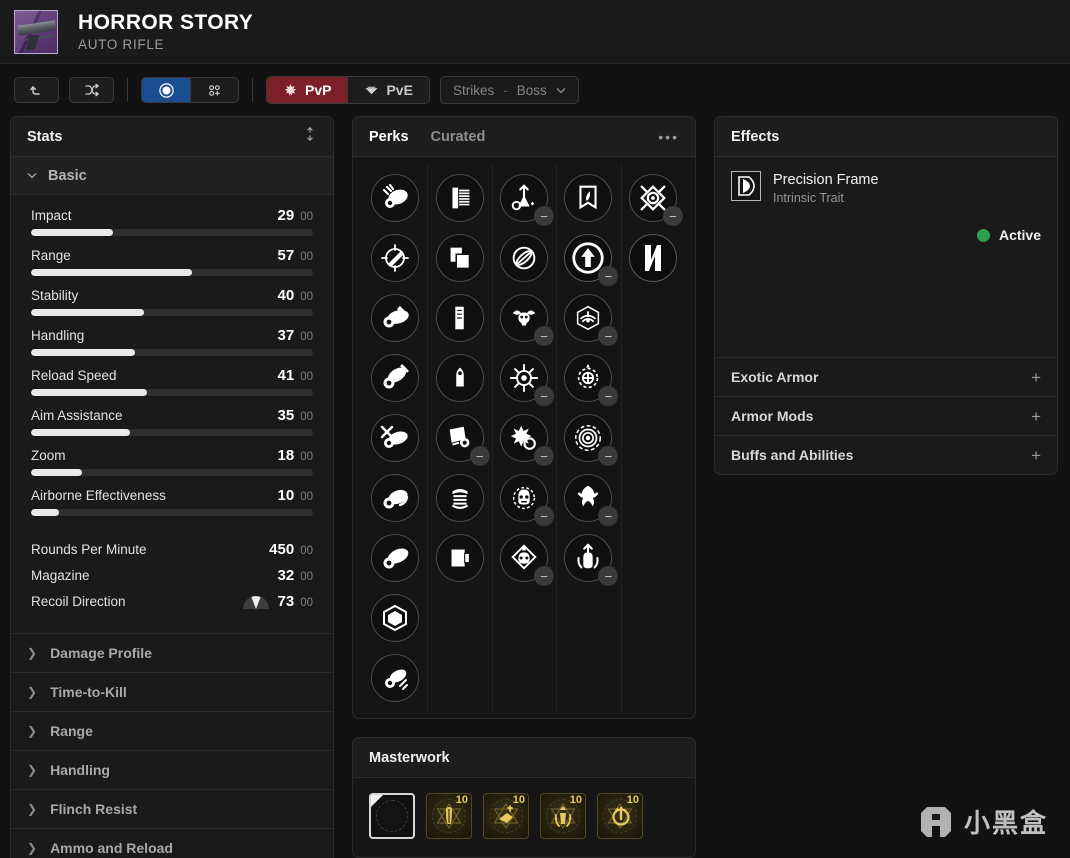 This screenshot has width=1070, height=858. I want to click on view-mode-group, so click(190, 90).